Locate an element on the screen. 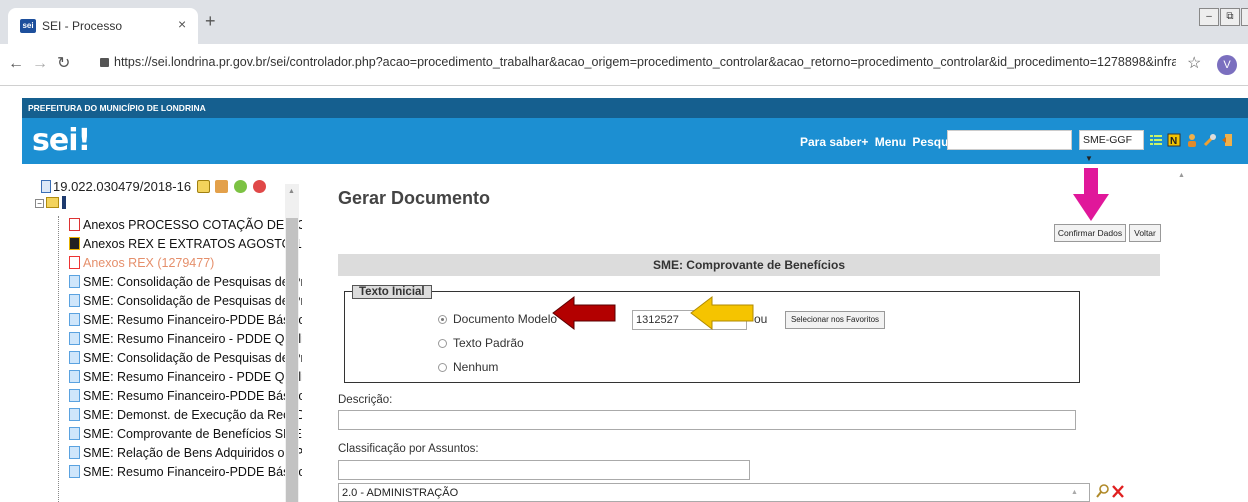  radio-selected-icon is located at coordinates (442, 319).